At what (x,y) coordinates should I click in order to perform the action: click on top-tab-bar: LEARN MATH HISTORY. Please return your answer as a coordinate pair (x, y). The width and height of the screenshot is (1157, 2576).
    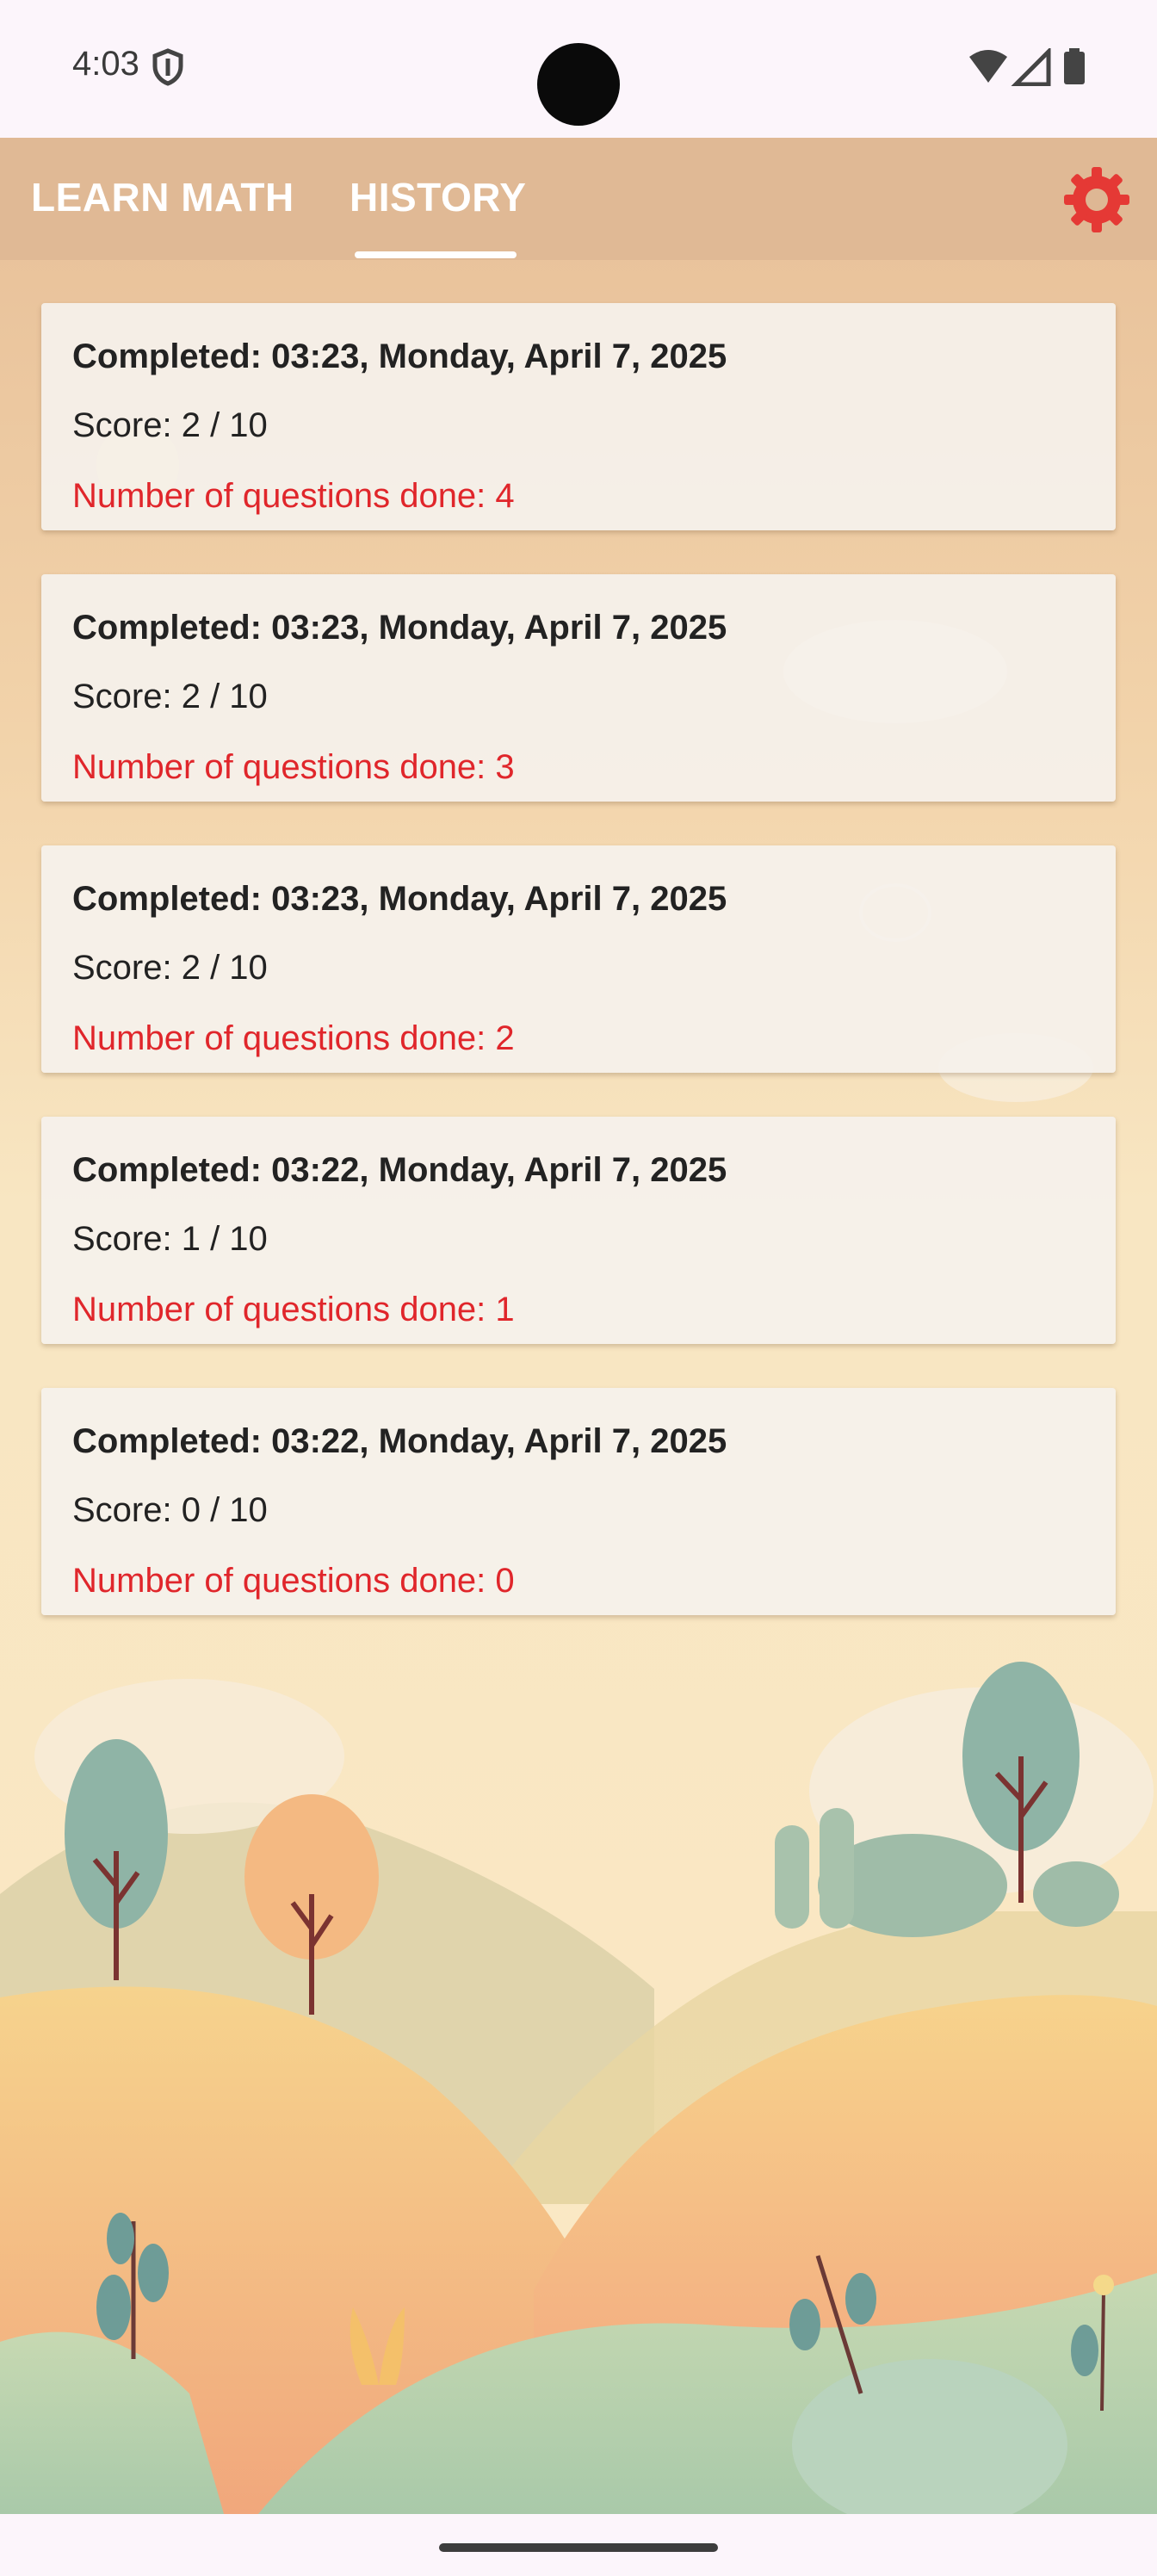
    Looking at the image, I should click on (579, 199).